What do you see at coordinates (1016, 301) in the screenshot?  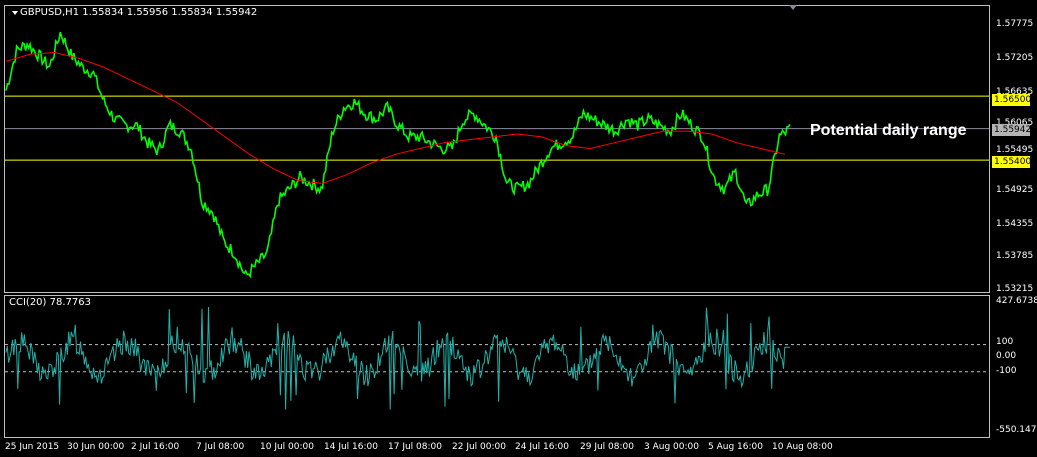 I see `cci-axis-label: 427.6738` at bounding box center [1016, 301].